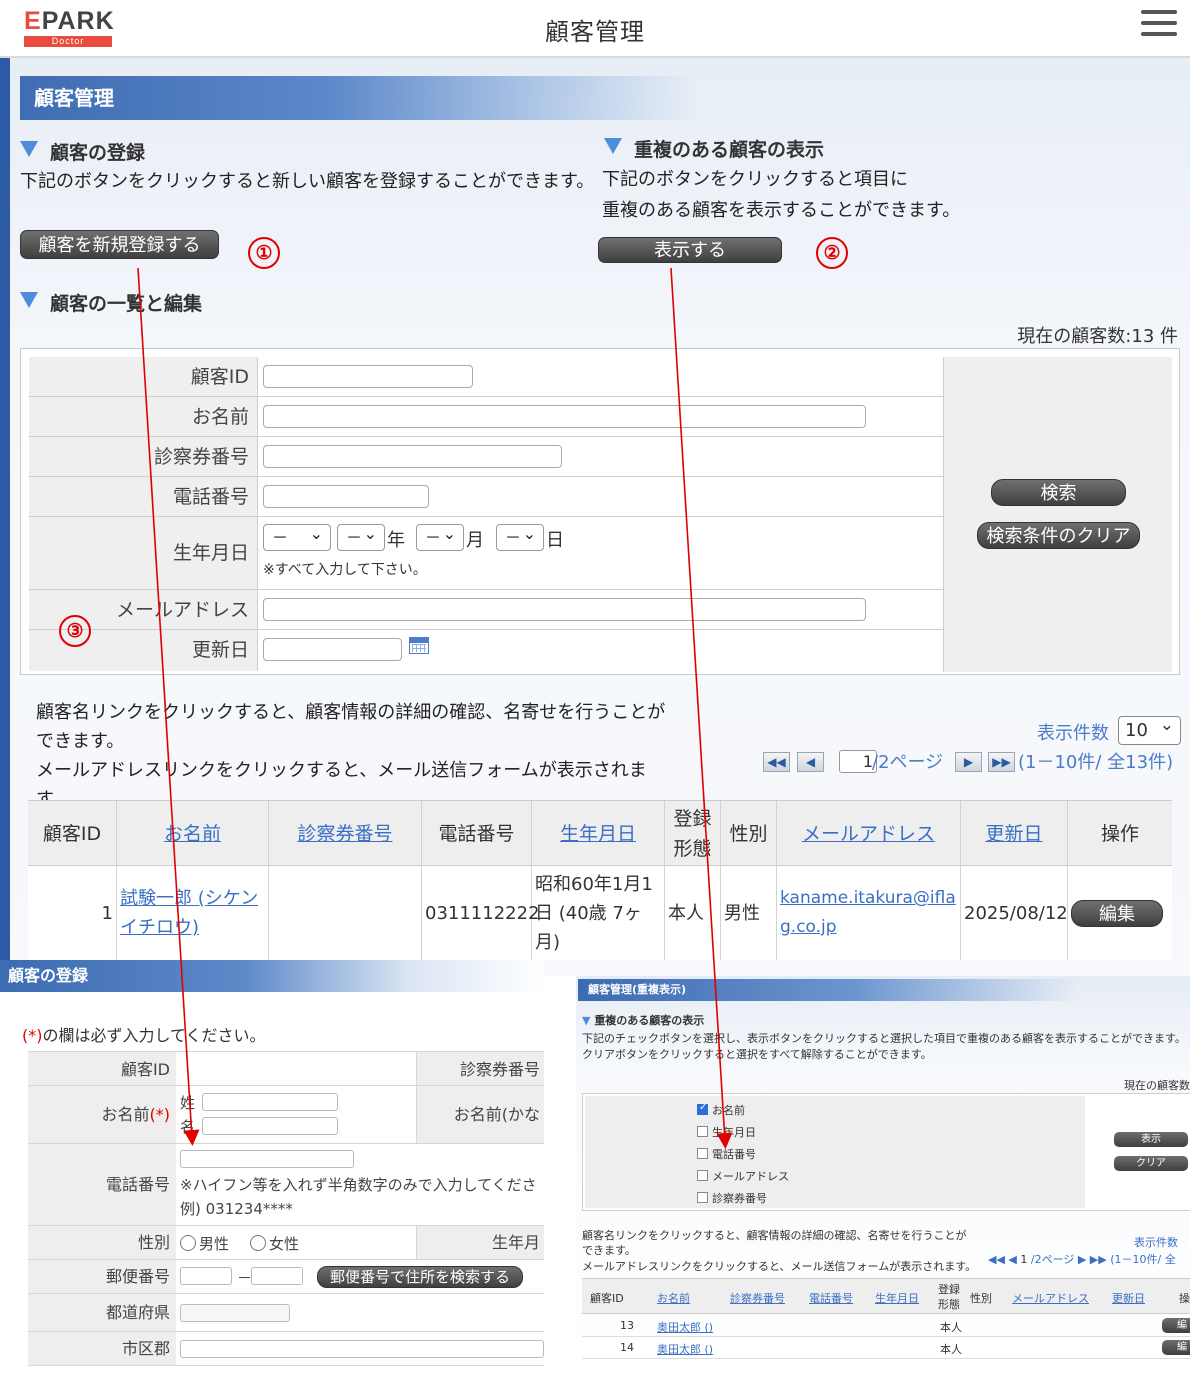  What do you see at coordinates (206, 1276) in the screenshot?
I see `zip-first-input` at bounding box center [206, 1276].